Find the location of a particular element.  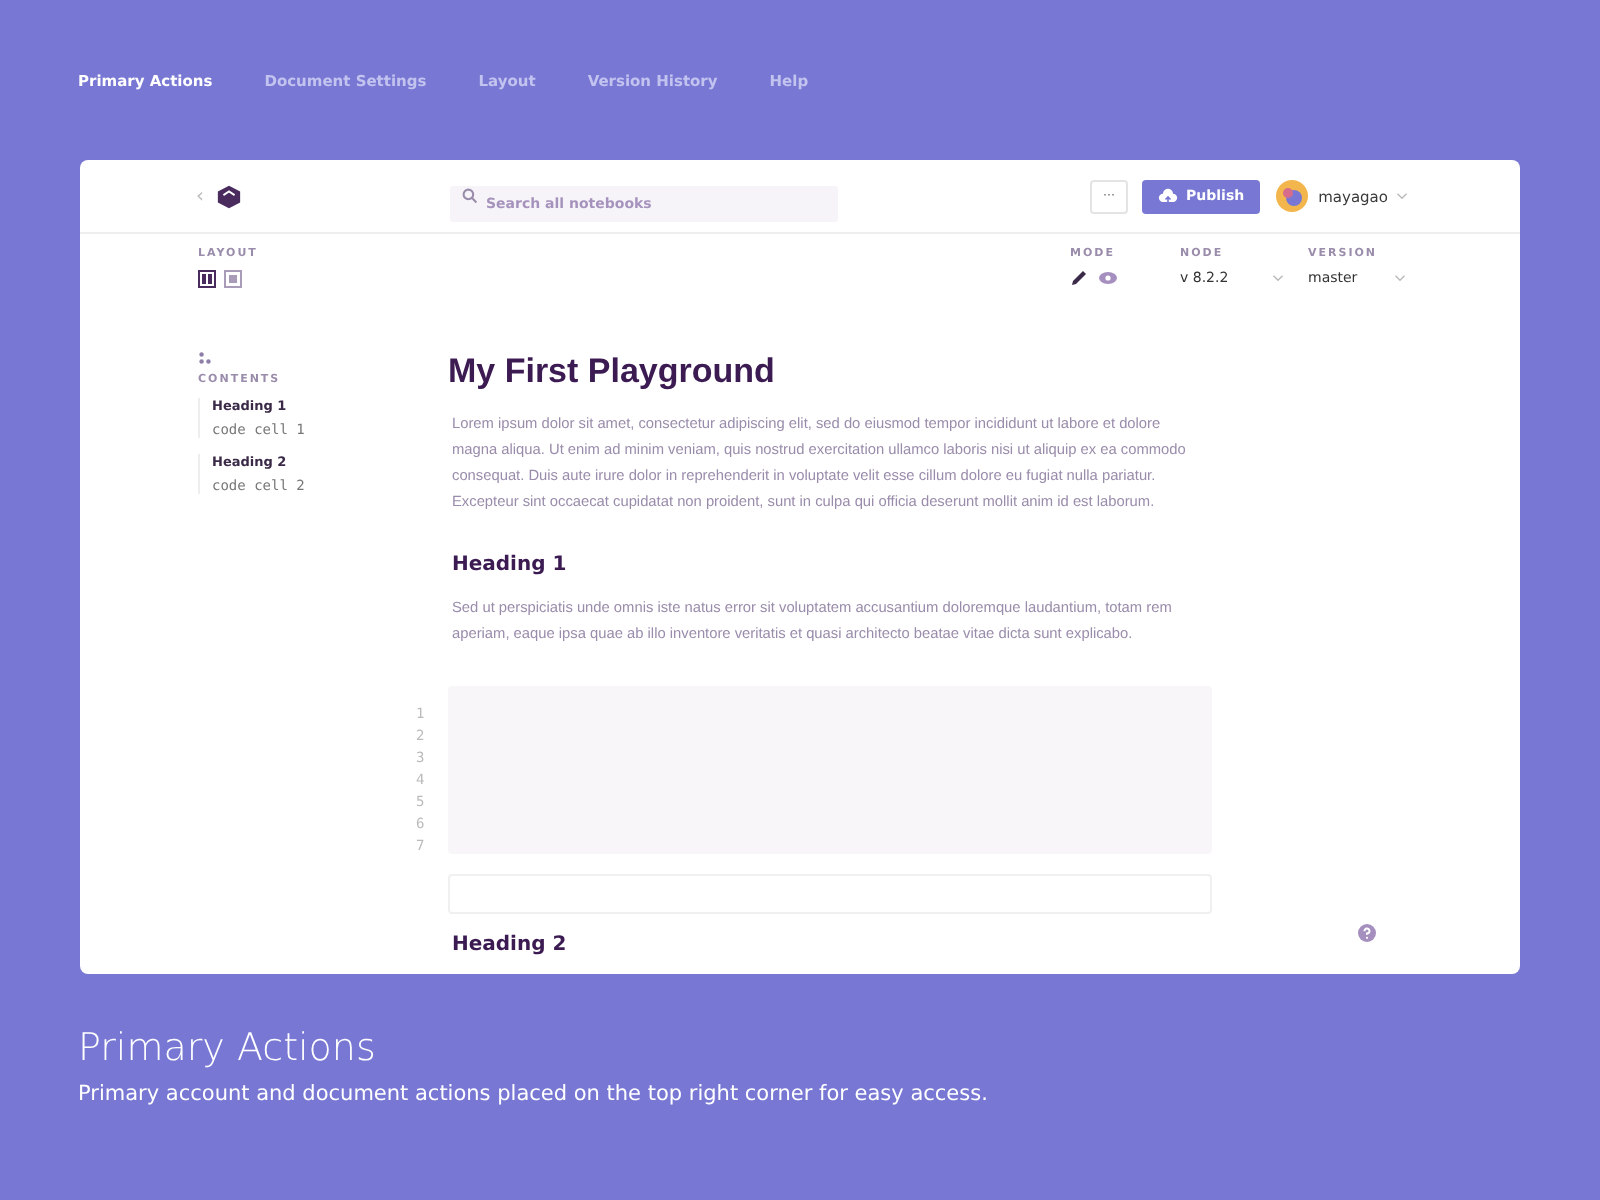

avatar-icon is located at coordinates (1292, 196).